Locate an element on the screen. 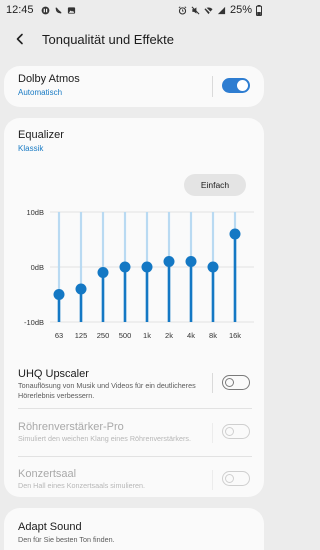 This screenshot has width=320, height=550. signal-icon is located at coordinates (221, 10).